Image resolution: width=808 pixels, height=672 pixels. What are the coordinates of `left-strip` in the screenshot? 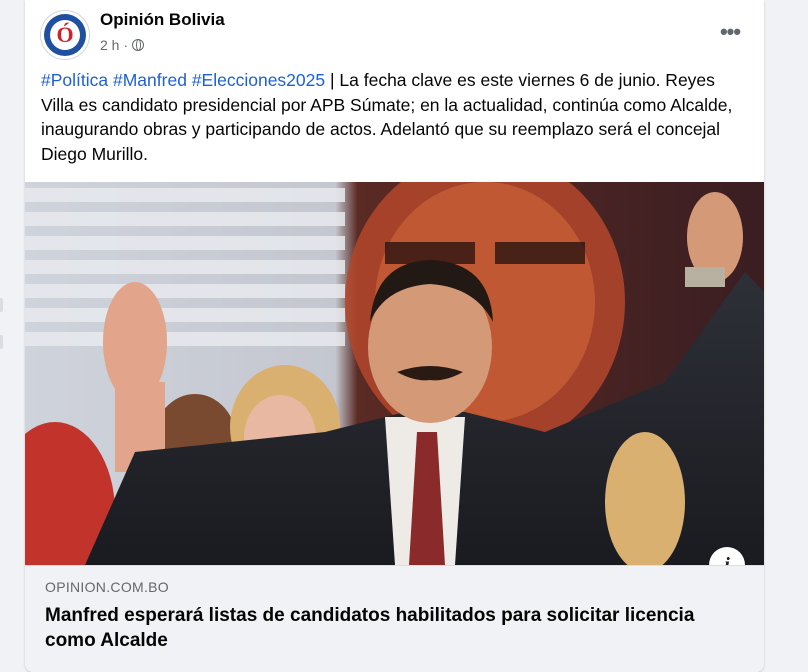 It's located at (3, 328).